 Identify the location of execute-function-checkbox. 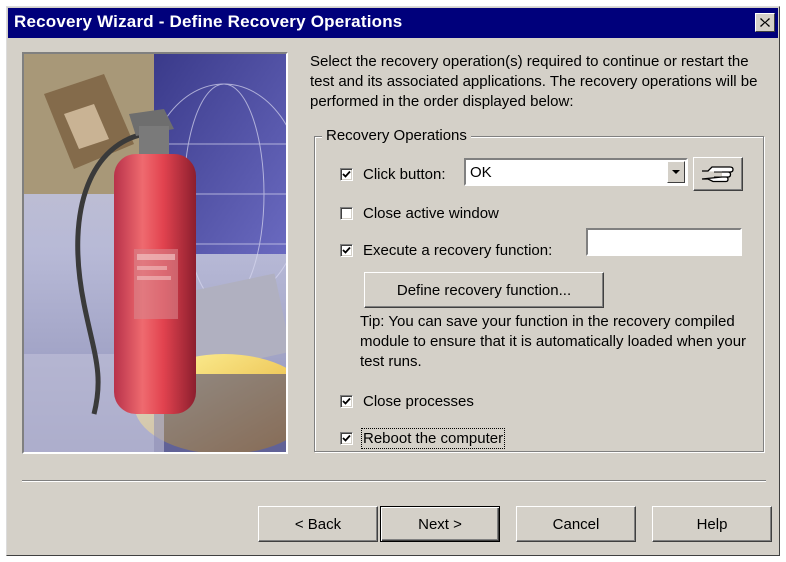
(346, 250).